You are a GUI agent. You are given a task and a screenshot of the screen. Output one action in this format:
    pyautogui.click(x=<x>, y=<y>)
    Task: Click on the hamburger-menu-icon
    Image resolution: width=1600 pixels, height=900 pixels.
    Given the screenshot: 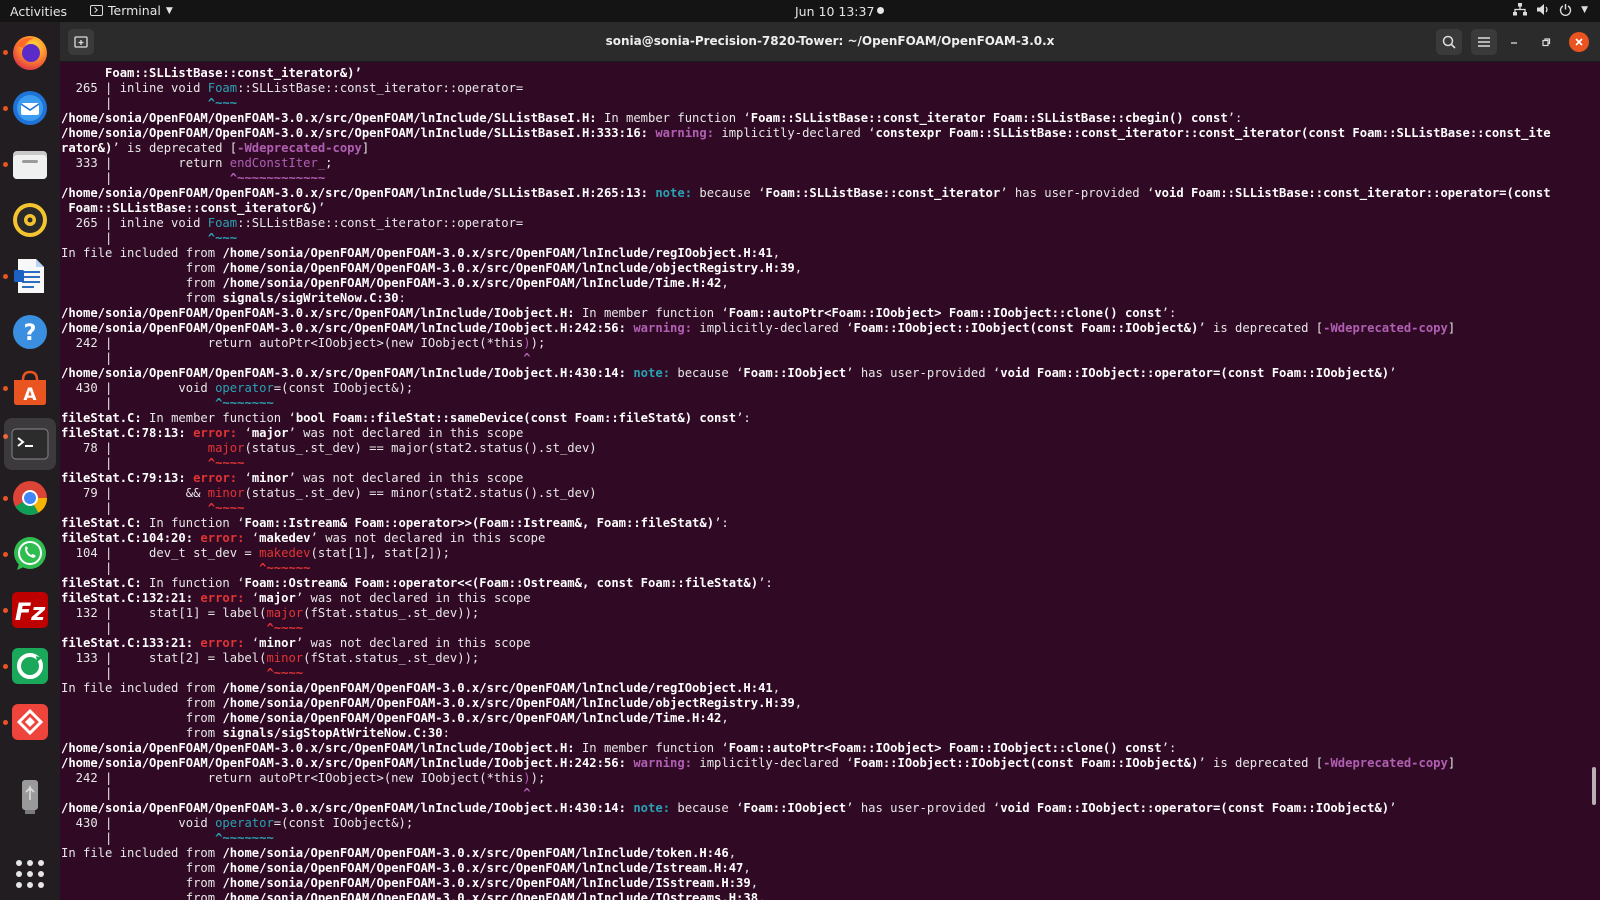 What is the action you would take?
    pyautogui.click(x=1484, y=42)
    